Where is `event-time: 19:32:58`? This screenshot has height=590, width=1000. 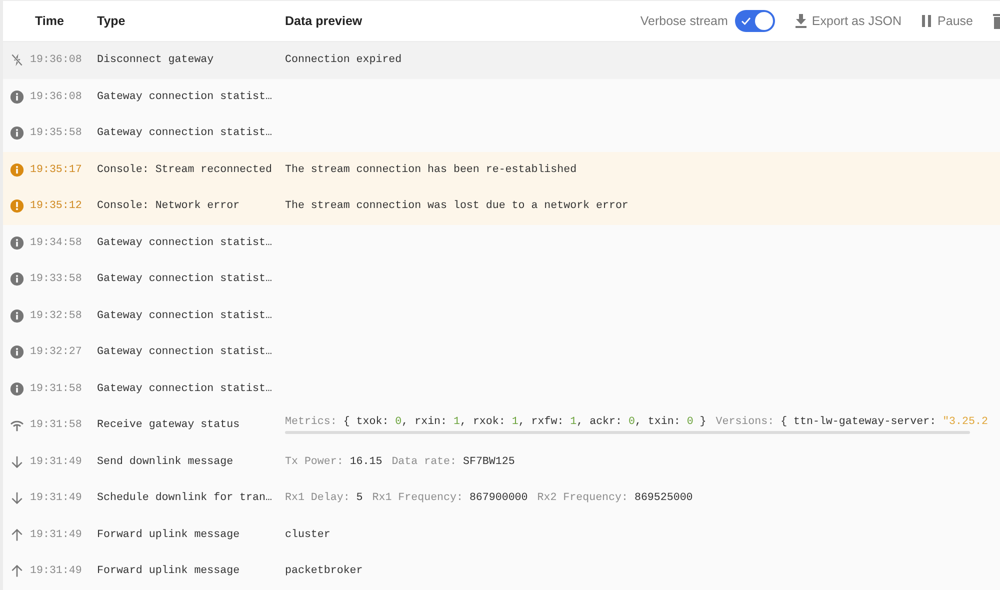 event-time: 19:32:58 is located at coordinates (56, 316).